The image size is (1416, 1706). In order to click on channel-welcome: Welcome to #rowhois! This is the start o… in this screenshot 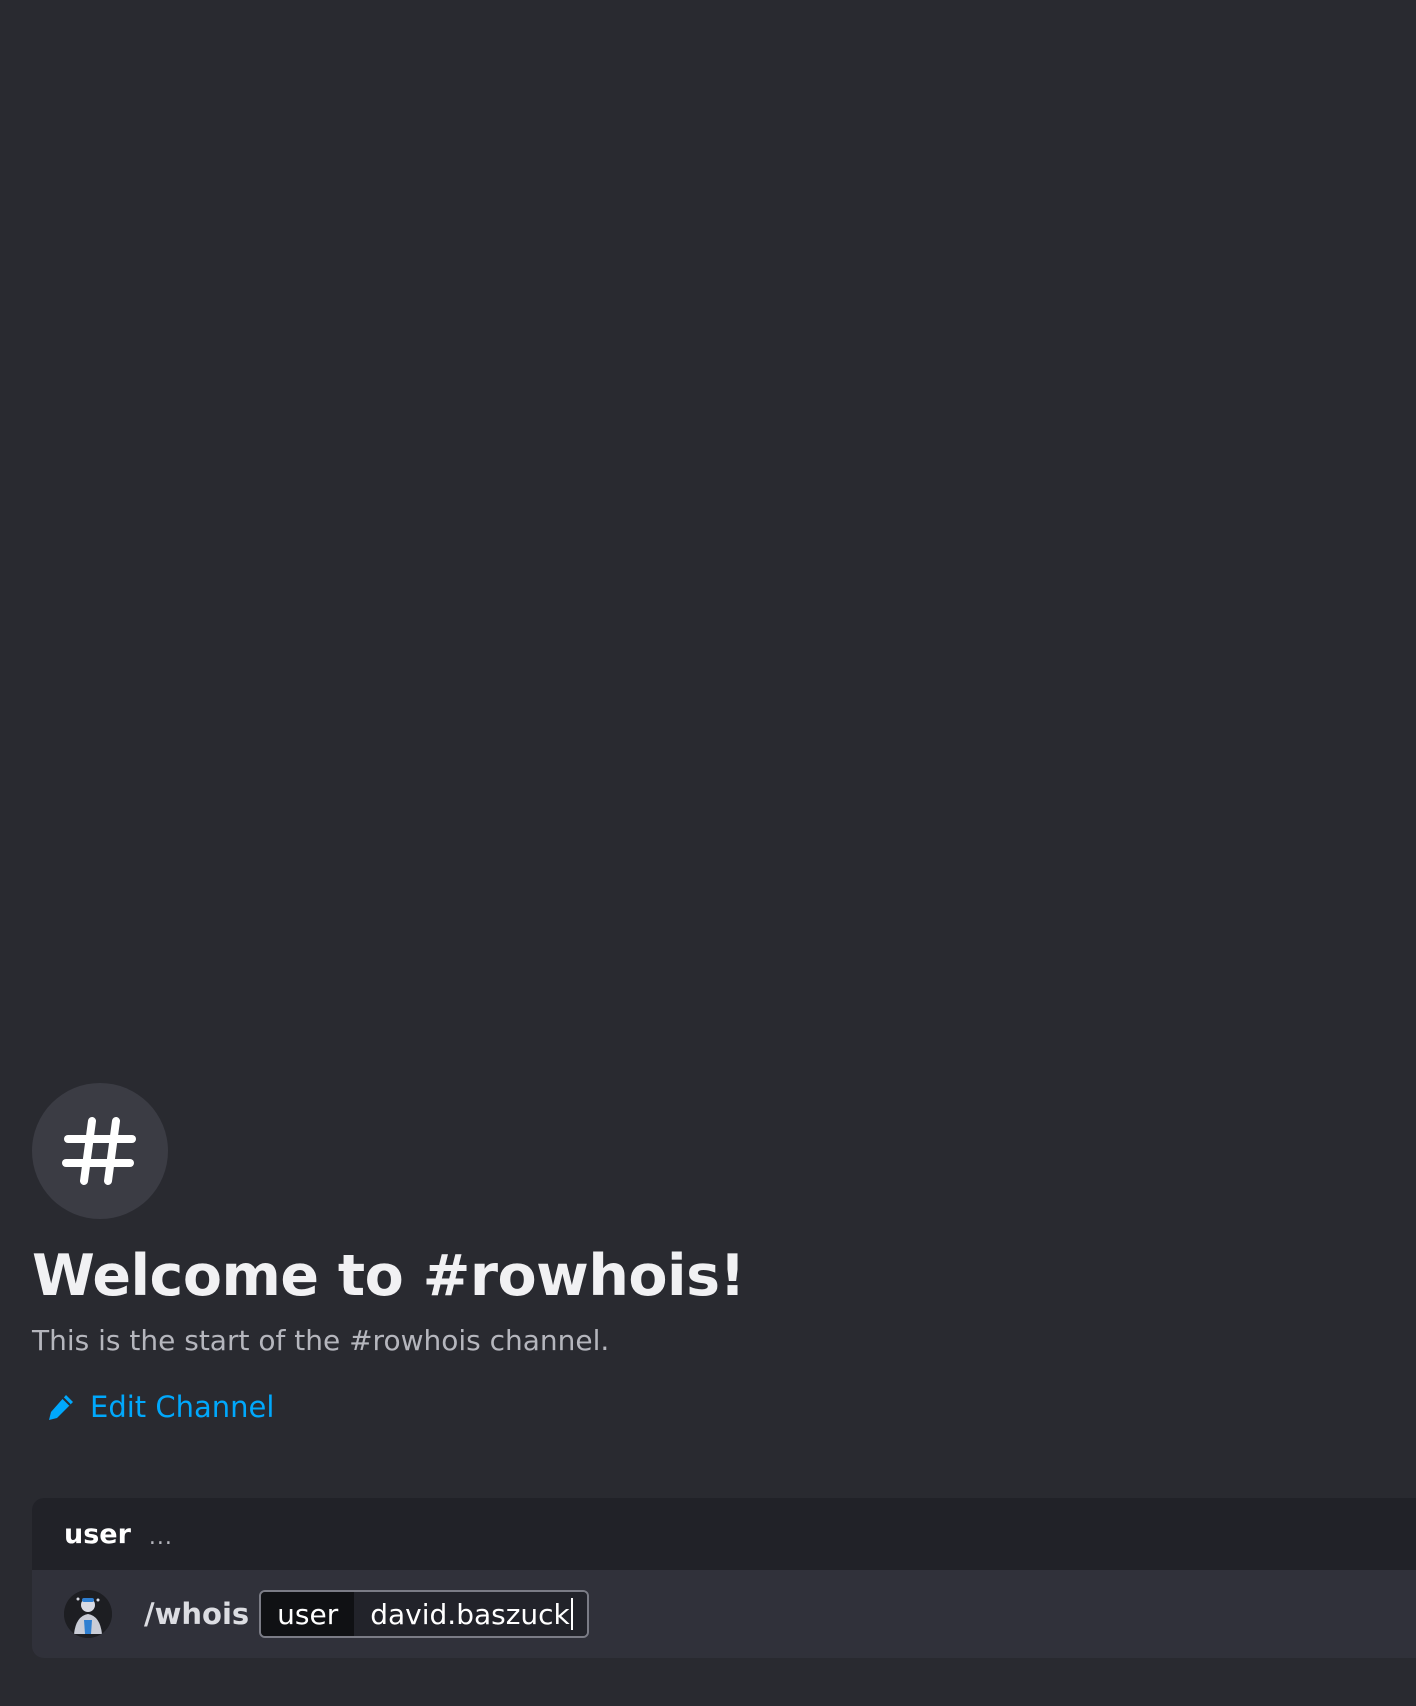, I will do `click(389, 1254)`.